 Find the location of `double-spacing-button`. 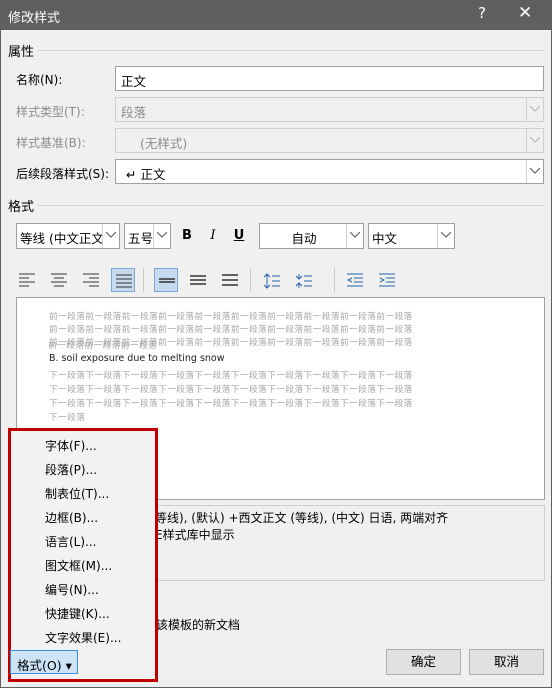

double-spacing-button is located at coordinates (230, 280).